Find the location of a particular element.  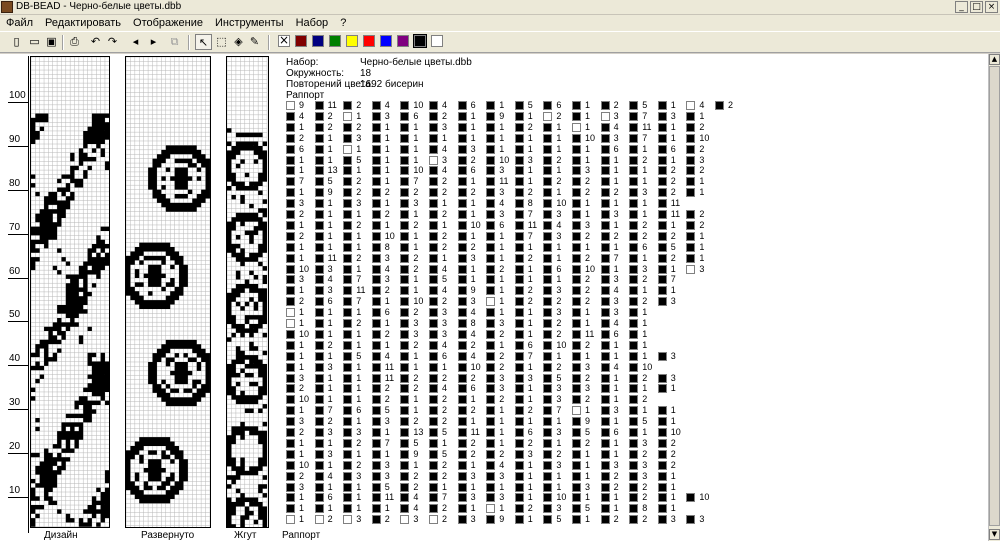

scroll-down-button: ▼ is located at coordinates (994, 534).